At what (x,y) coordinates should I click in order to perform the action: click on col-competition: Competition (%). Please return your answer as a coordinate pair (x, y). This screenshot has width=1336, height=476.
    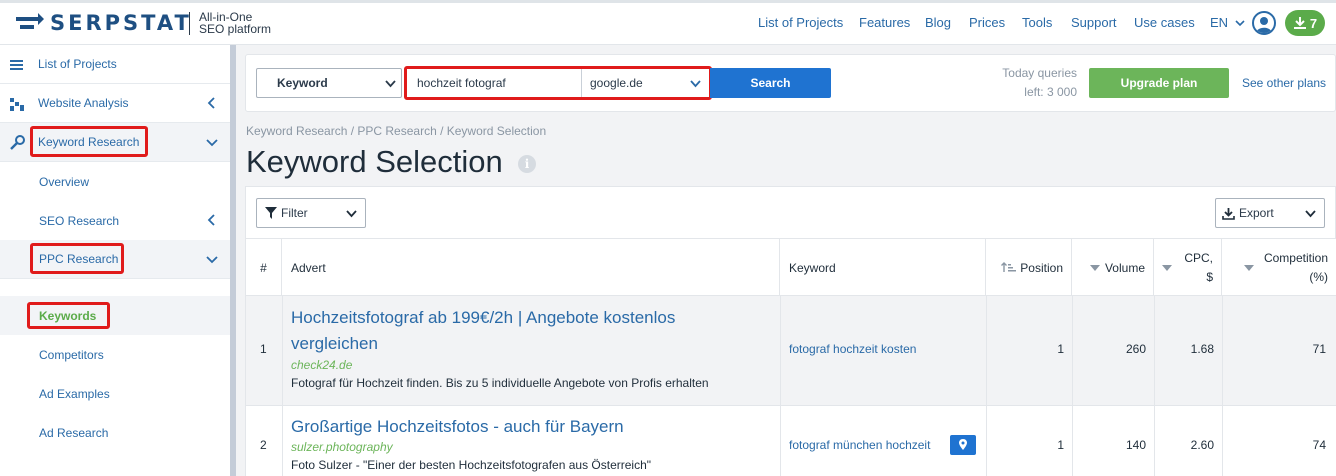
    Looking at the image, I should click on (1279, 267).